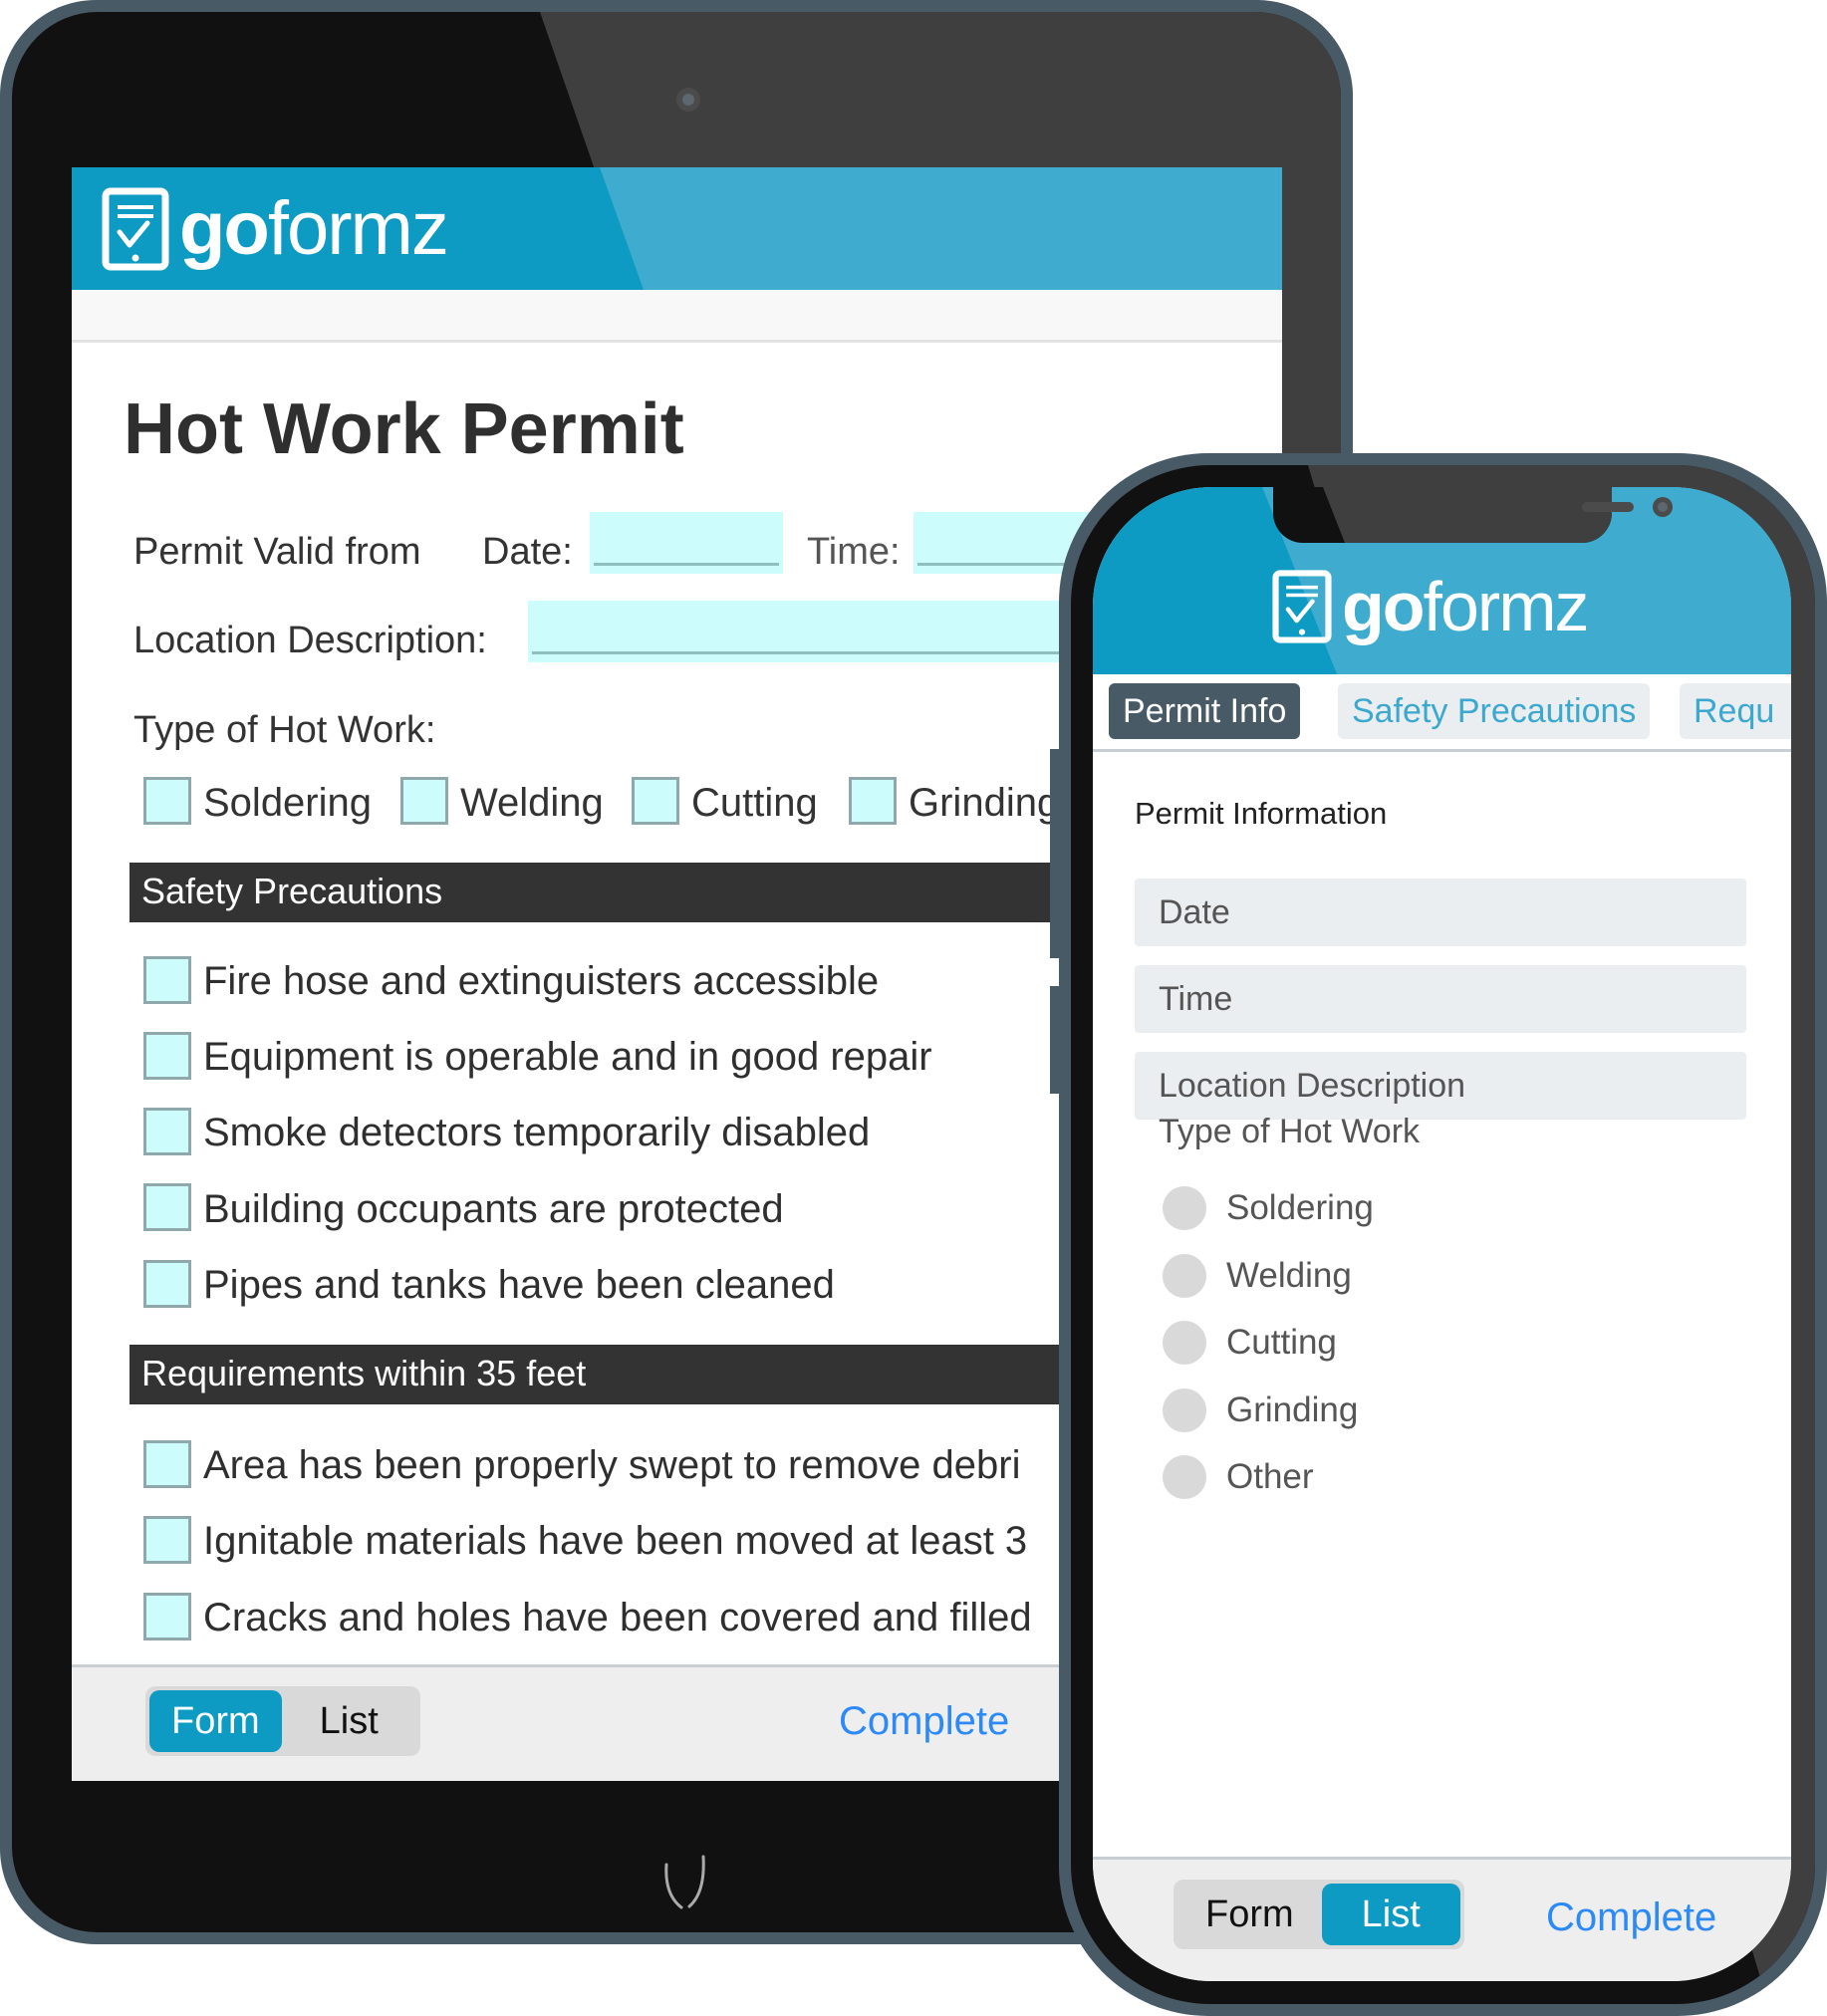  Describe the element at coordinates (985, 803) in the screenshot. I see `grinding-label: Grinding` at that location.